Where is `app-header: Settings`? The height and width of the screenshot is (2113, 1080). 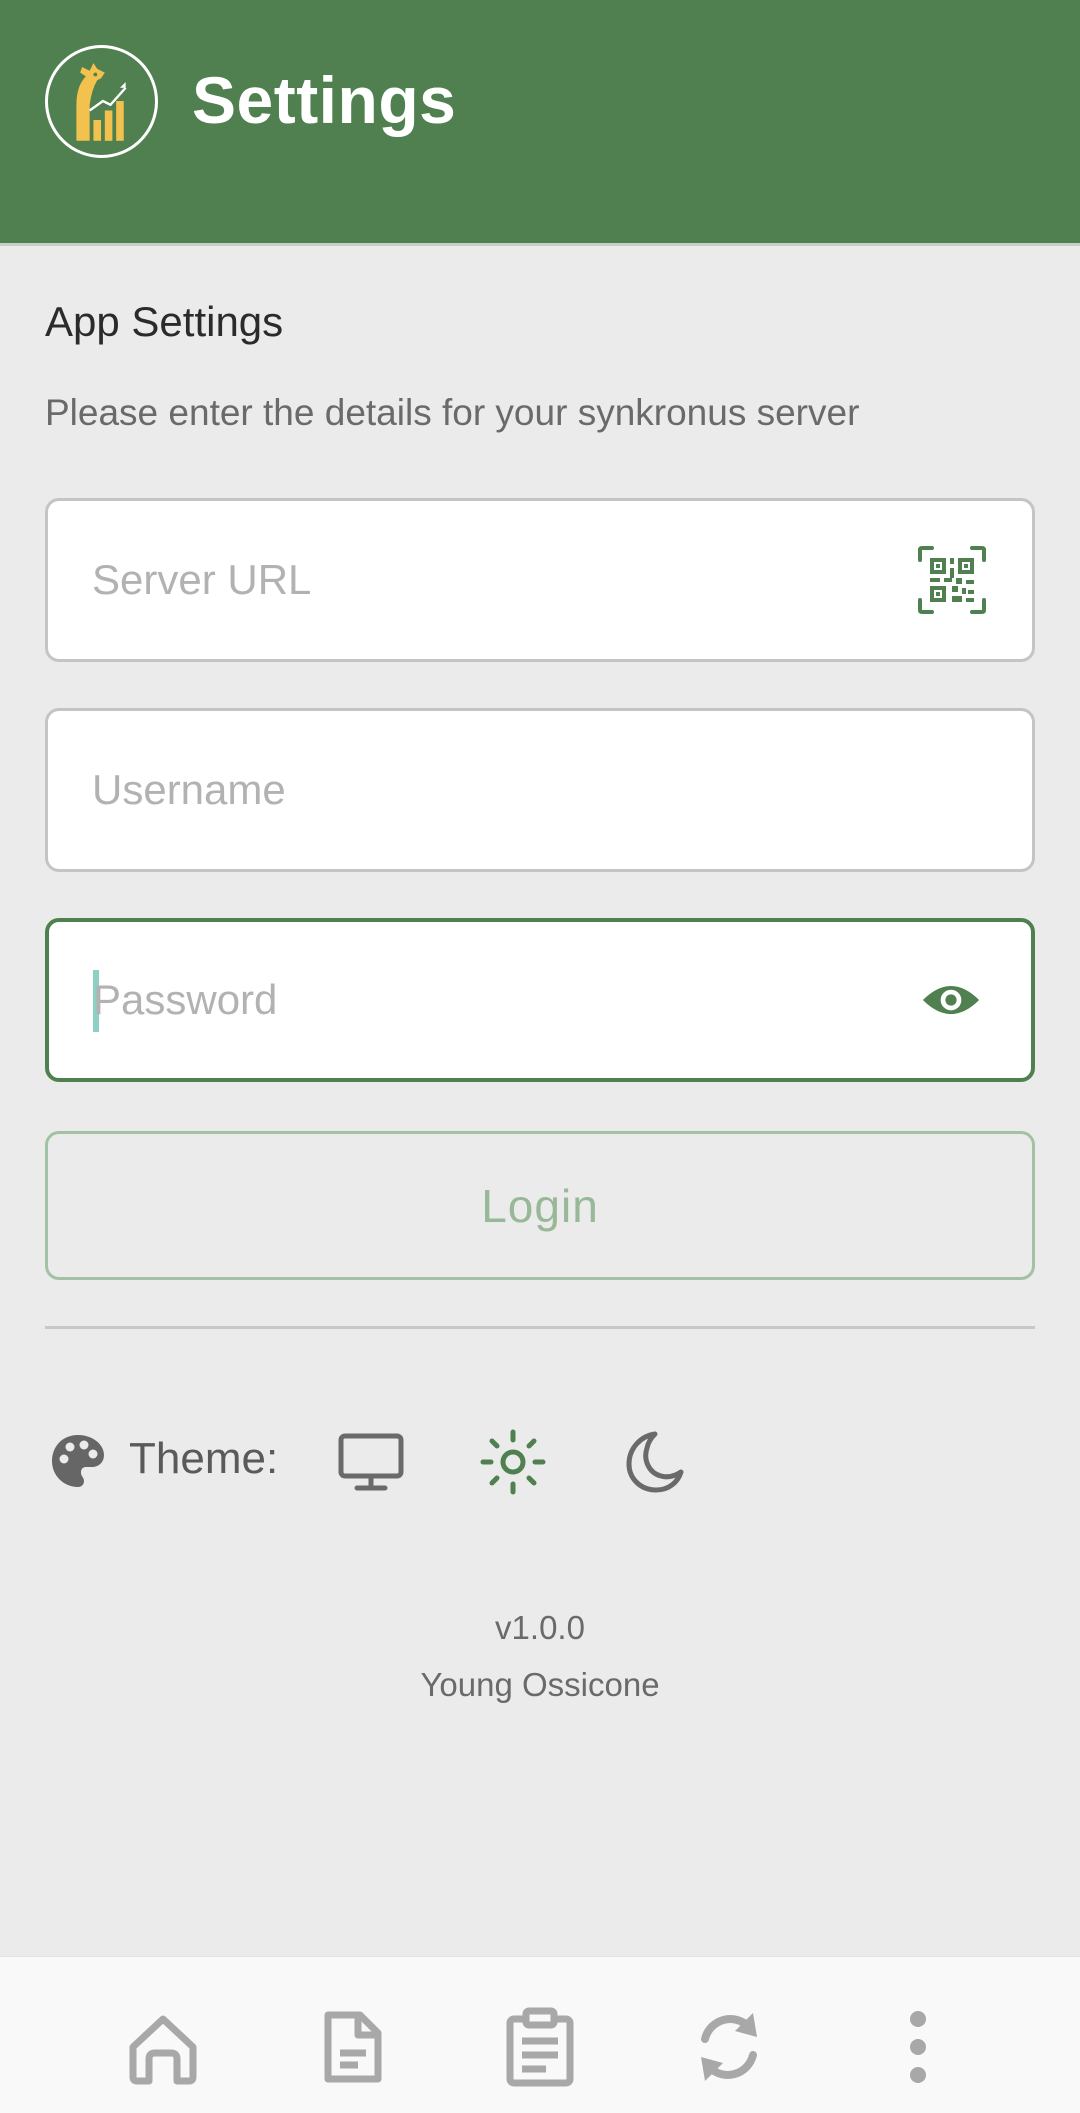
app-header: Settings is located at coordinates (540, 123).